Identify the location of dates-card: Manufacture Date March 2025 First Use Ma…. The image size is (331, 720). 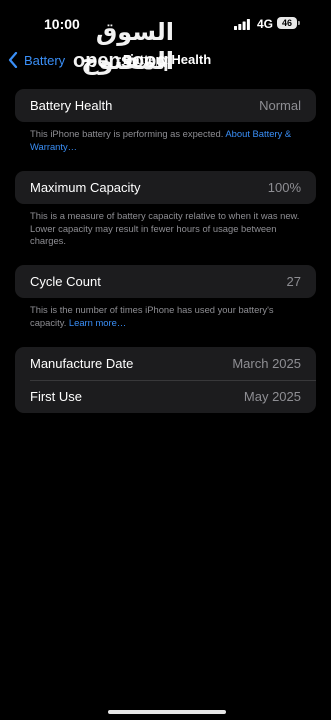
(165, 380).